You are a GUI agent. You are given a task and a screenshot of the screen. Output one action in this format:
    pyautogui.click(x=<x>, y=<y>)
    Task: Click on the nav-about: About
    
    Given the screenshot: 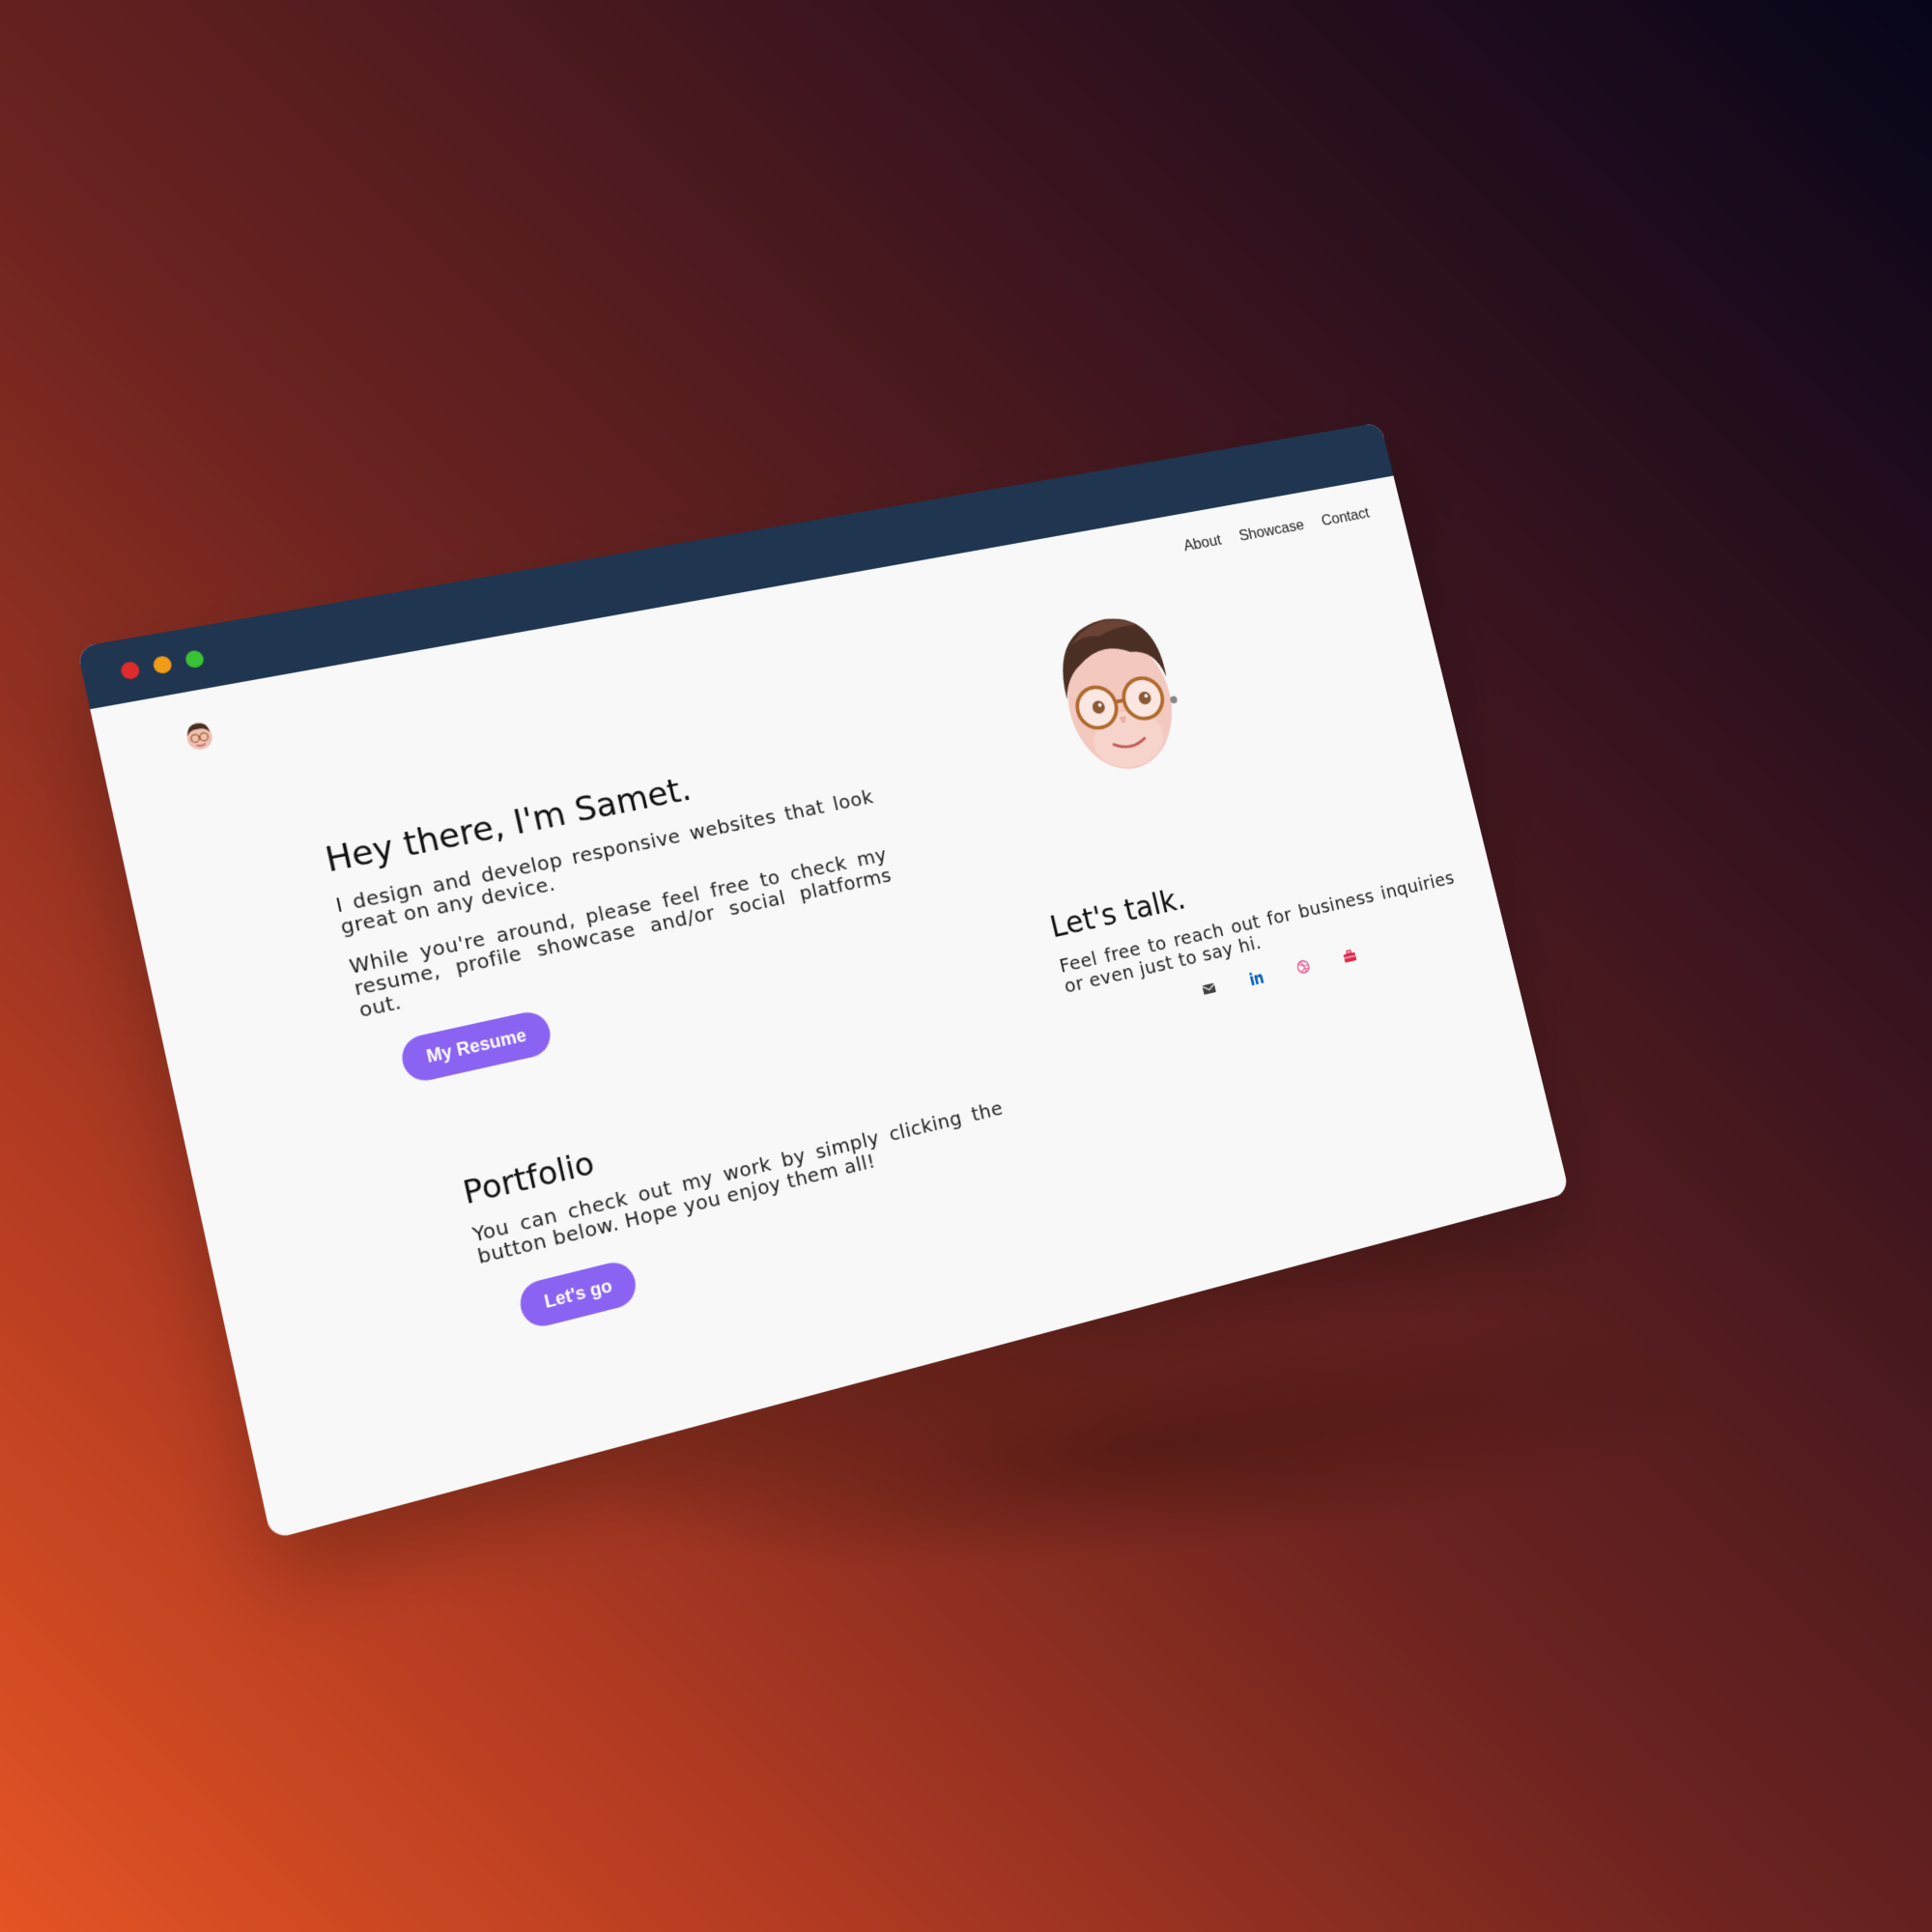 What is the action you would take?
    pyautogui.click(x=1202, y=543)
    